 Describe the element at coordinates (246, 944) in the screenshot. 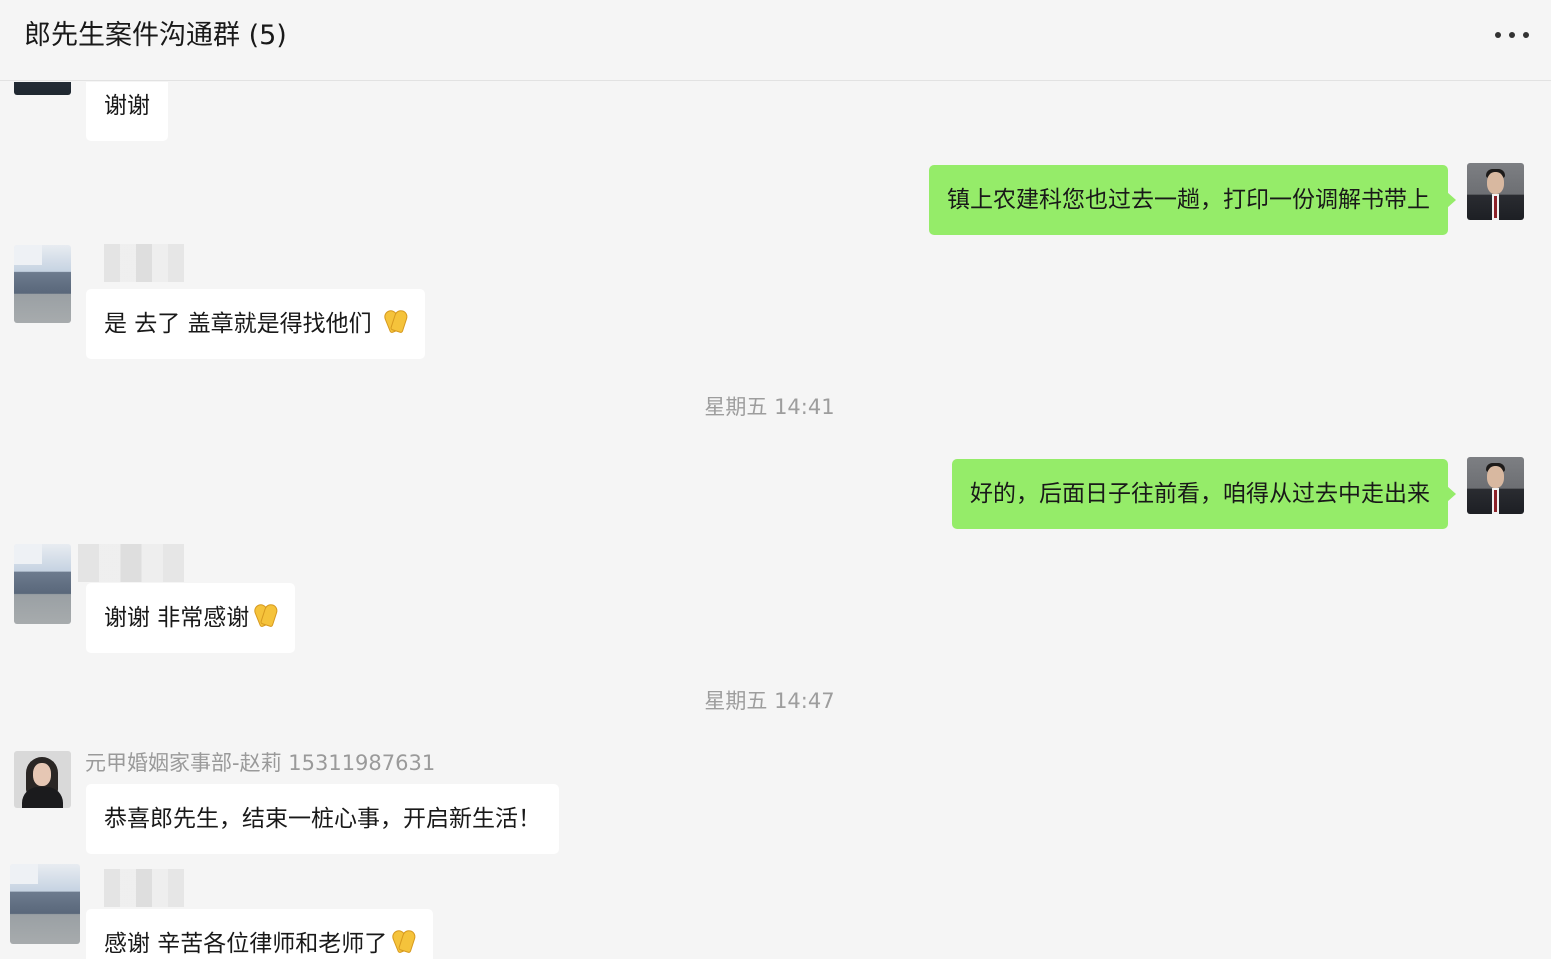

I see `message-text: 感谢 辛苦各位律师和老师了` at that location.